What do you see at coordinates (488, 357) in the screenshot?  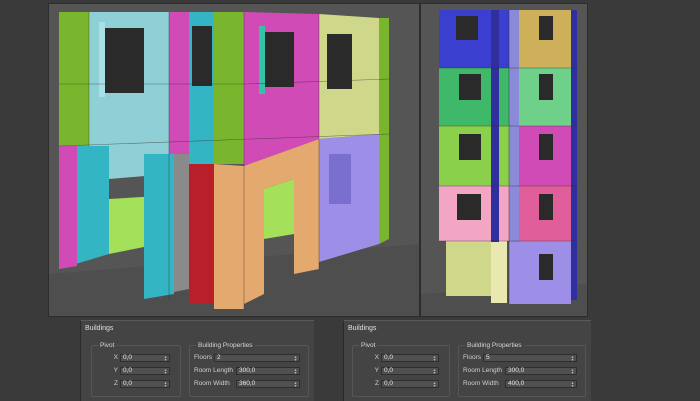 I see `floors-value: 5` at bounding box center [488, 357].